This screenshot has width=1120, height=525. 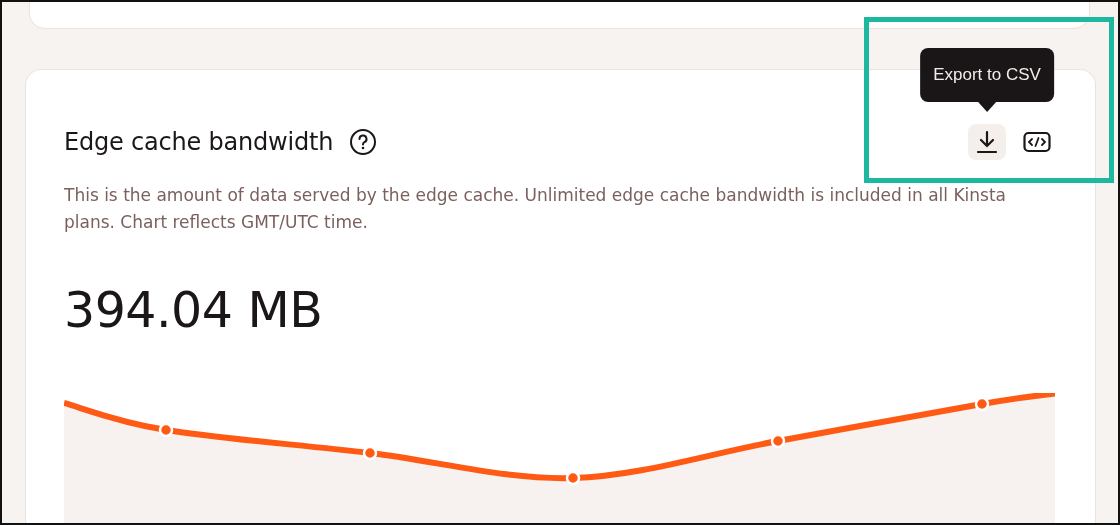 I want to click on tooltip-pointer-icon, so click(x=987, y=107).